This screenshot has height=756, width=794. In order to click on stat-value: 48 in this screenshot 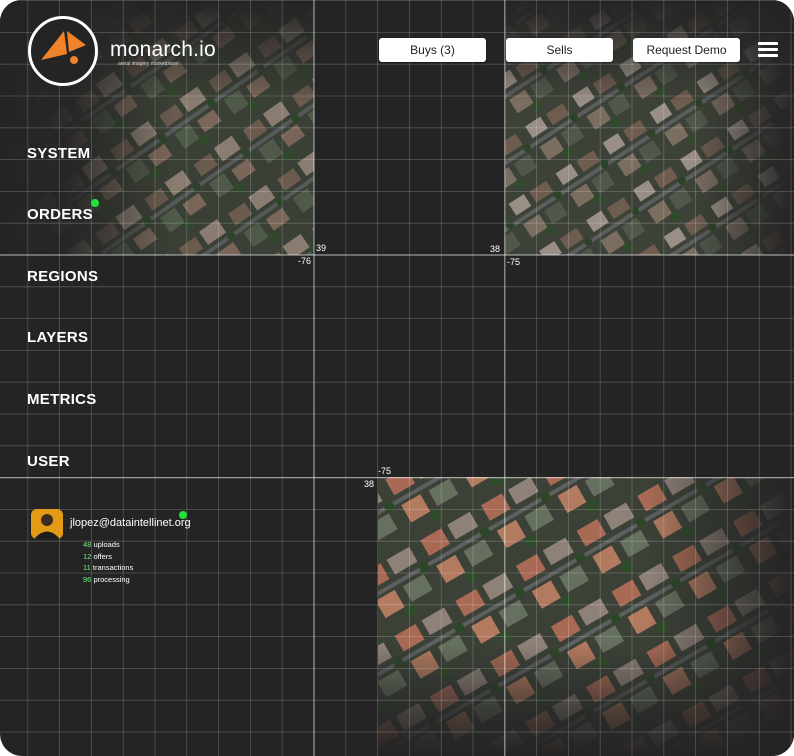, I will do `click(87, 544)`.